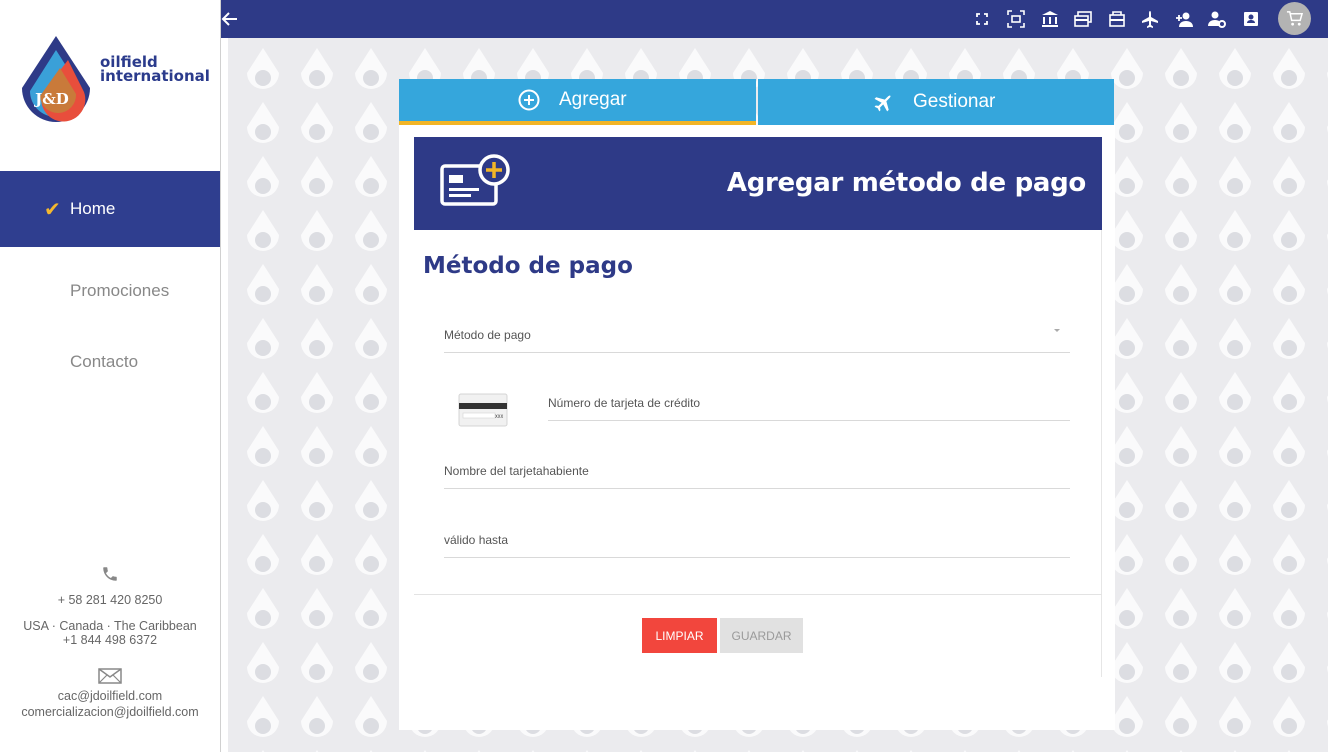  I want to click on wallet-icon, so click(1117, 19).